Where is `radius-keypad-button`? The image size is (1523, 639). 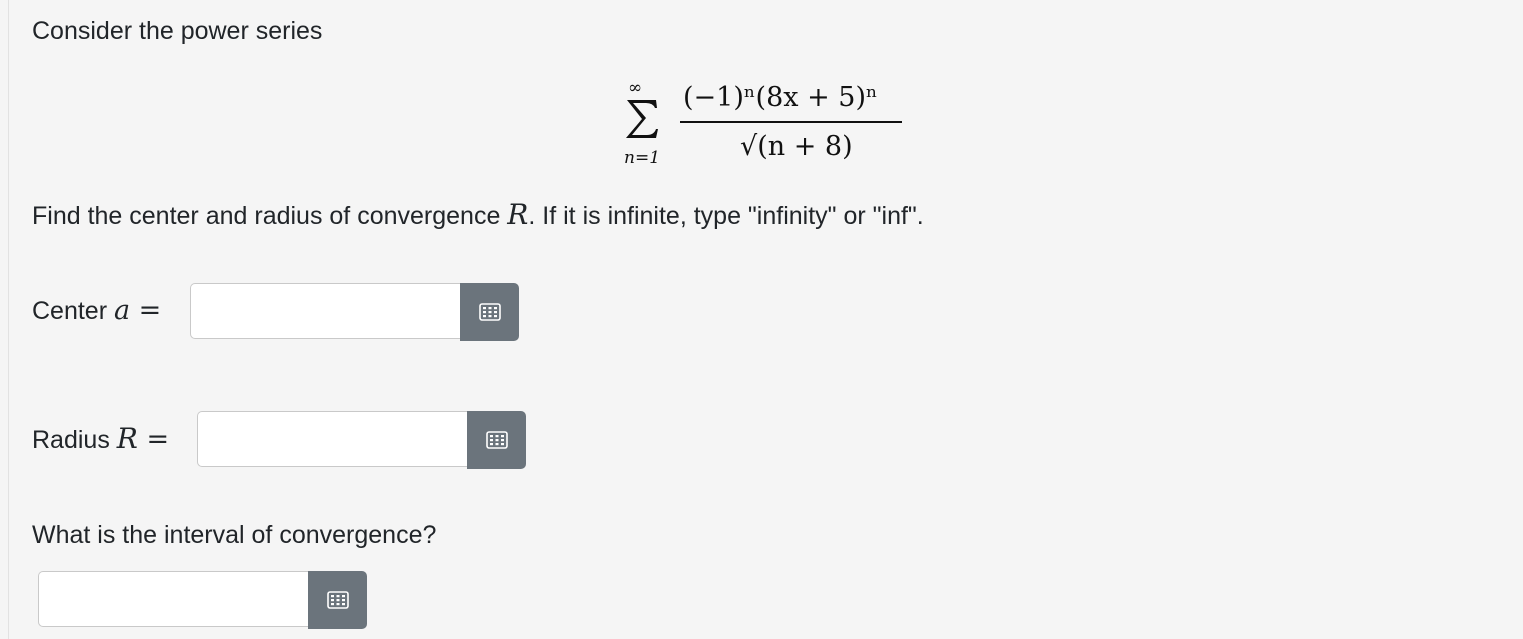 radius-keypad-button is located at coordinates (496, 440).